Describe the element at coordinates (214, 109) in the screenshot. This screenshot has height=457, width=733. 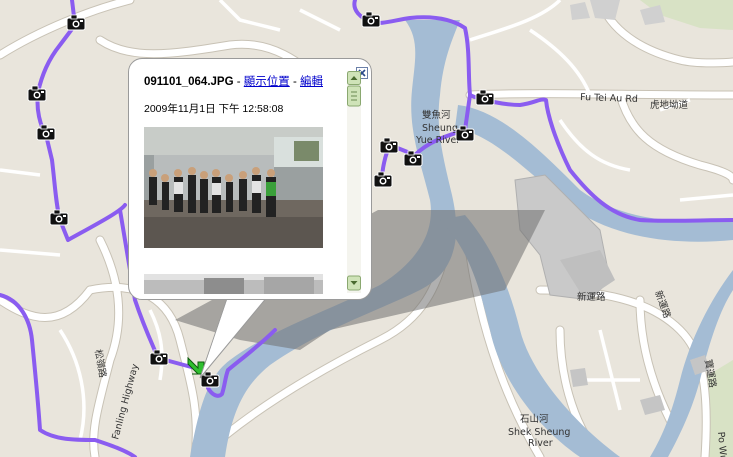
I see `photo-datetime: 2009年11月1日 下午 12:58:08` at that location.